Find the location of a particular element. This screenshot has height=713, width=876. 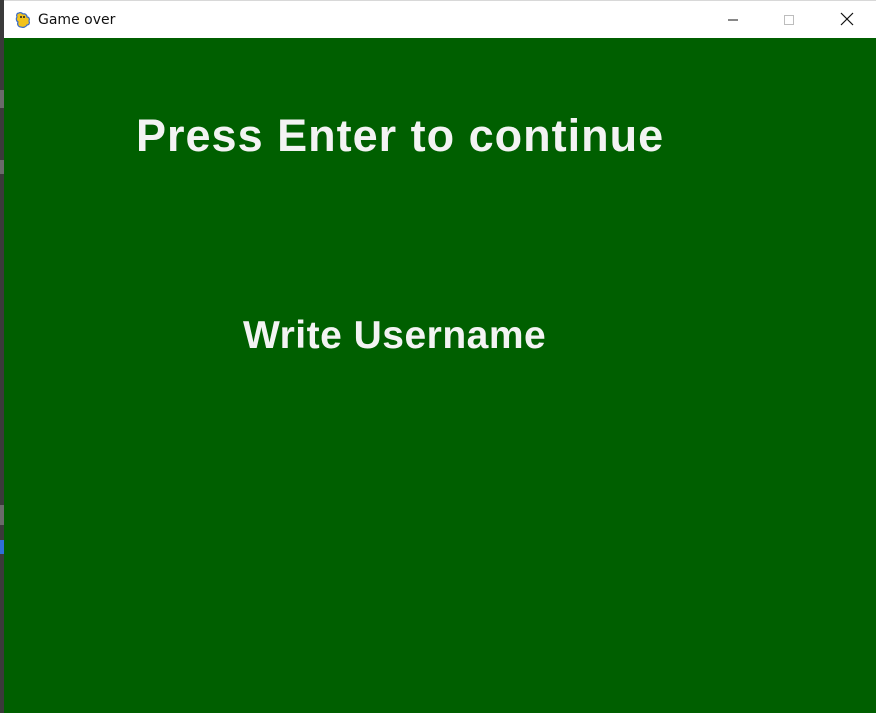

maximize-icon is located at coordinates (789, 20).